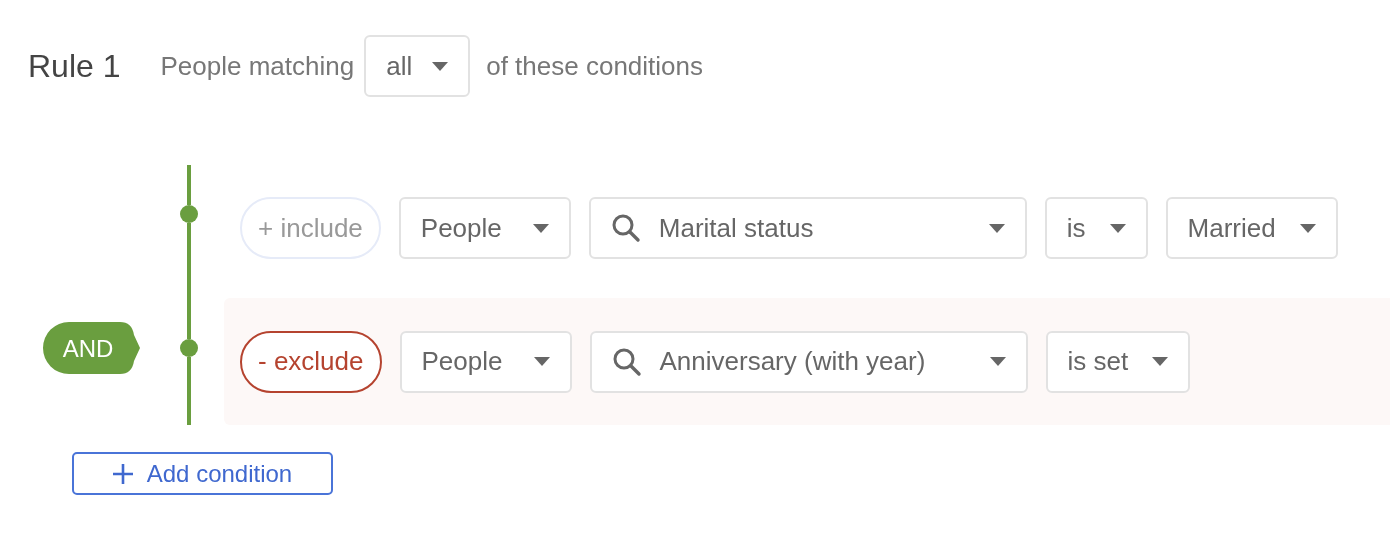  What do you see at coordinates (417, 66) in the screenshot?
I see `match-dropdown: all` at bounding box center [417, 66].